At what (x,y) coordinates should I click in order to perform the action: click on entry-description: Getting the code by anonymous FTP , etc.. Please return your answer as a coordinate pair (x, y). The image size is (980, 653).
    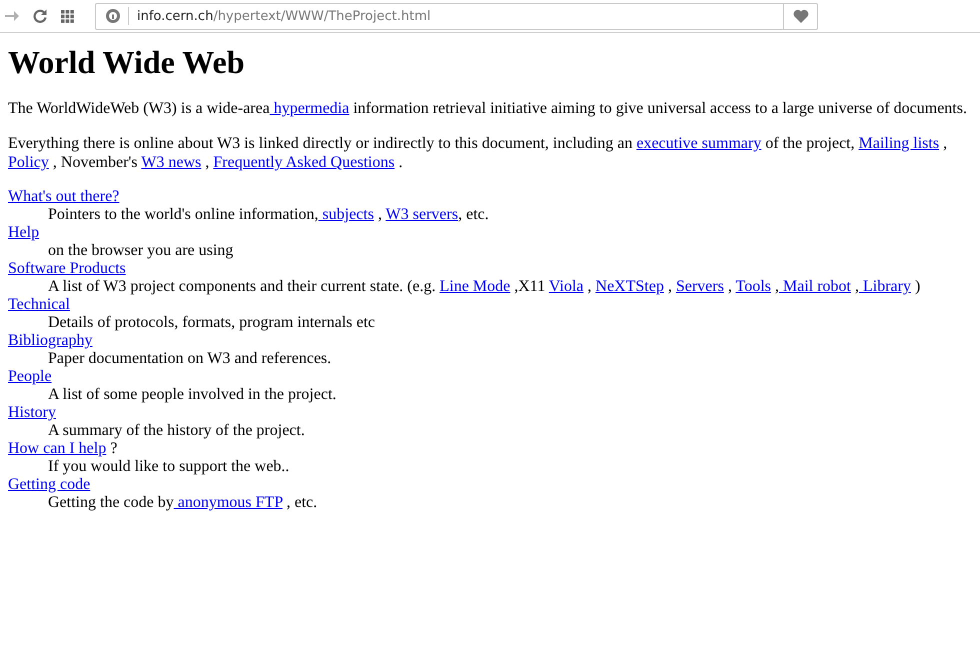
    Looking at the image, I should click on (183, 503).